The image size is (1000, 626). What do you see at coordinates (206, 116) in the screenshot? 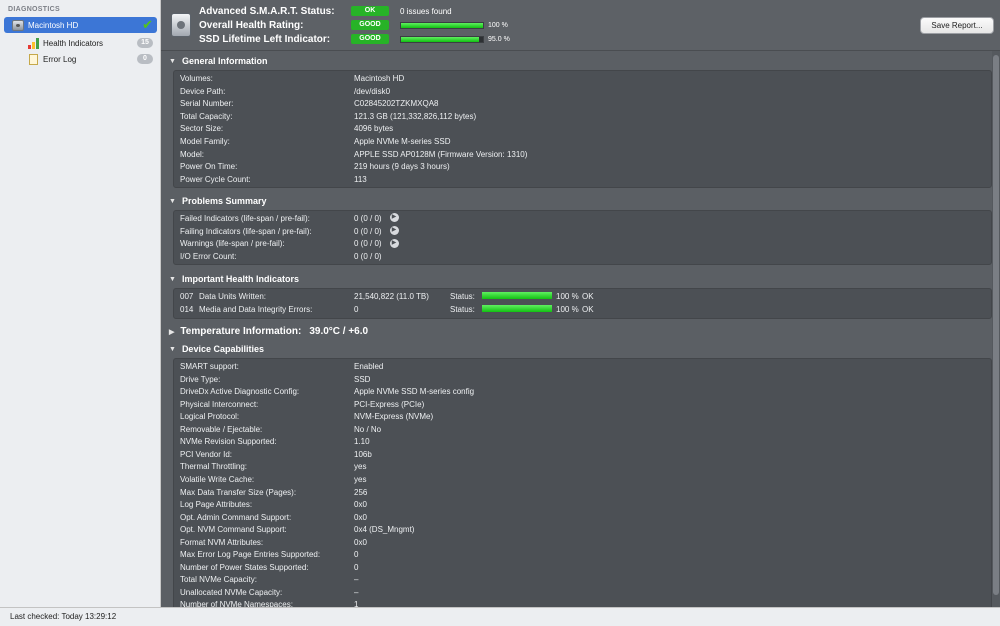
I see `row-key: Total Capacity:` at bounding box center [206, 116].